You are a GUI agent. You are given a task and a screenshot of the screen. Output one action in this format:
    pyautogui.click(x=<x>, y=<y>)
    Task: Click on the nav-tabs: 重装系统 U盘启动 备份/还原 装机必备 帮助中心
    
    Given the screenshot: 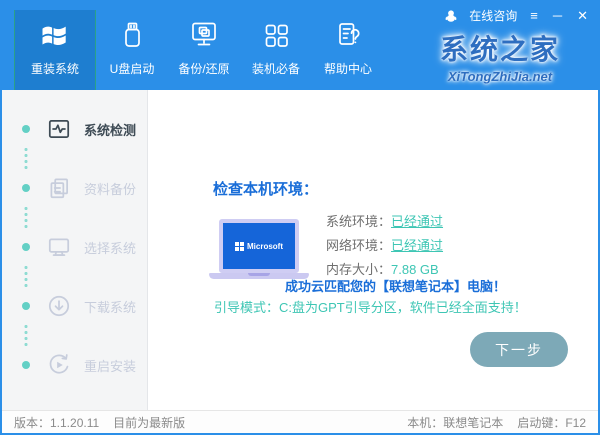 What is the action you would take?
    pyautogui.click(x=199, y=46)
    